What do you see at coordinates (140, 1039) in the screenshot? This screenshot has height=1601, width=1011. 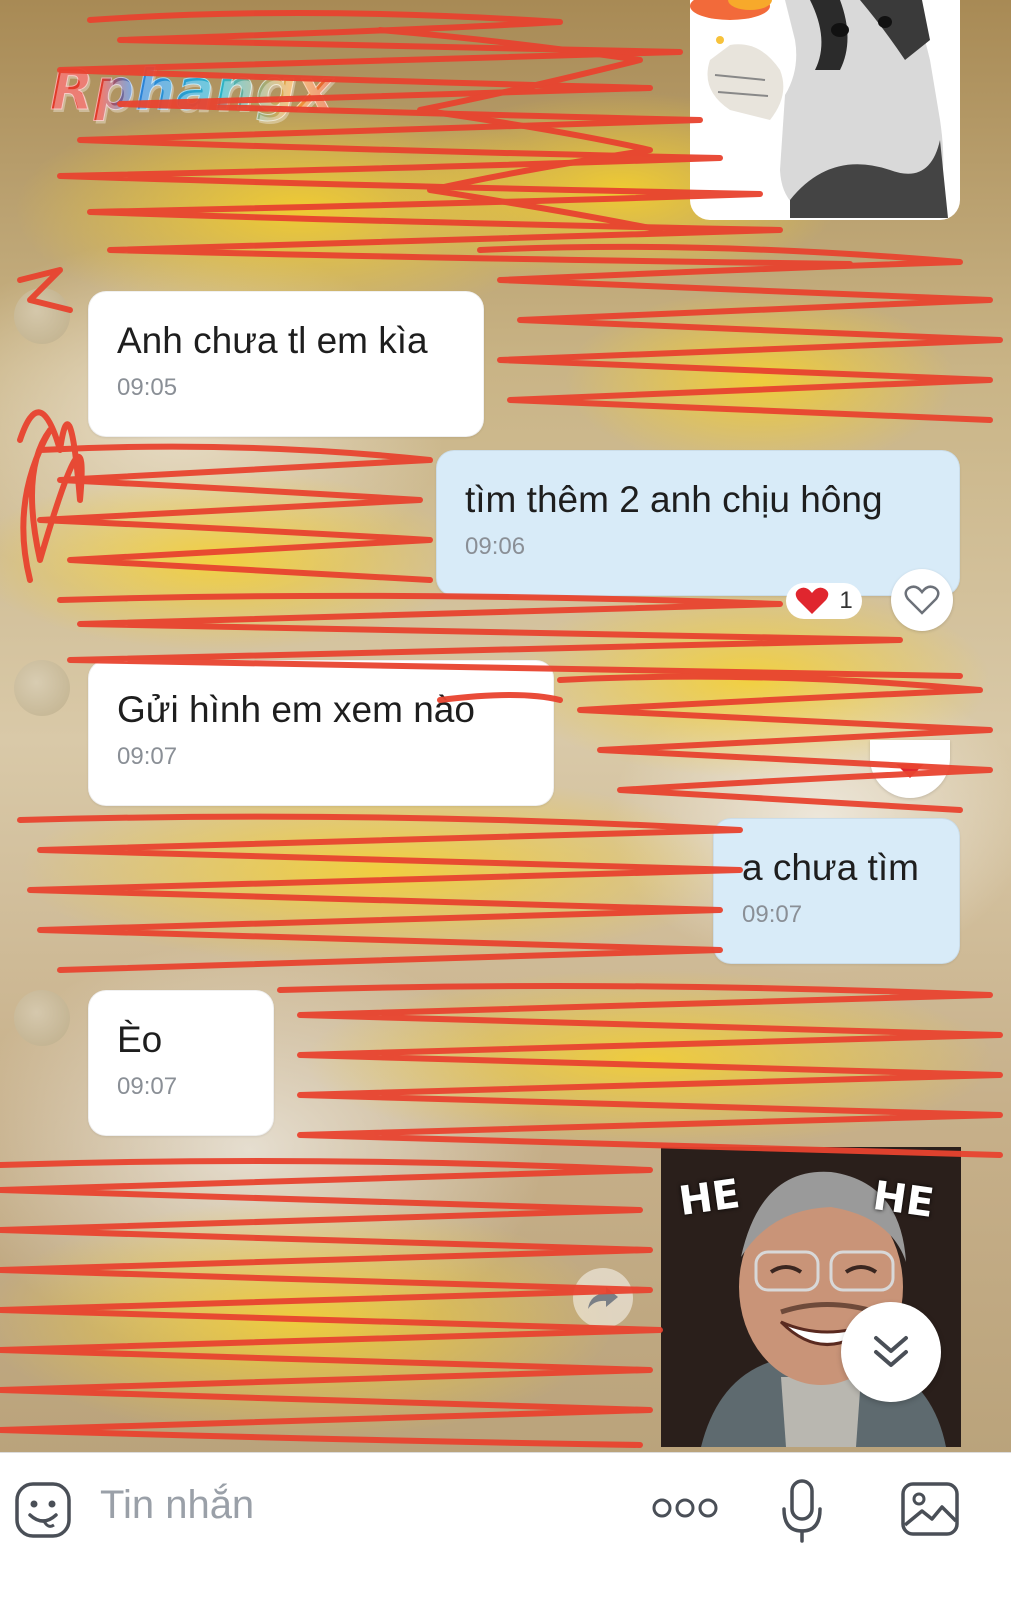 I see `message-text: Èo` at bounding box center [140, 1039].